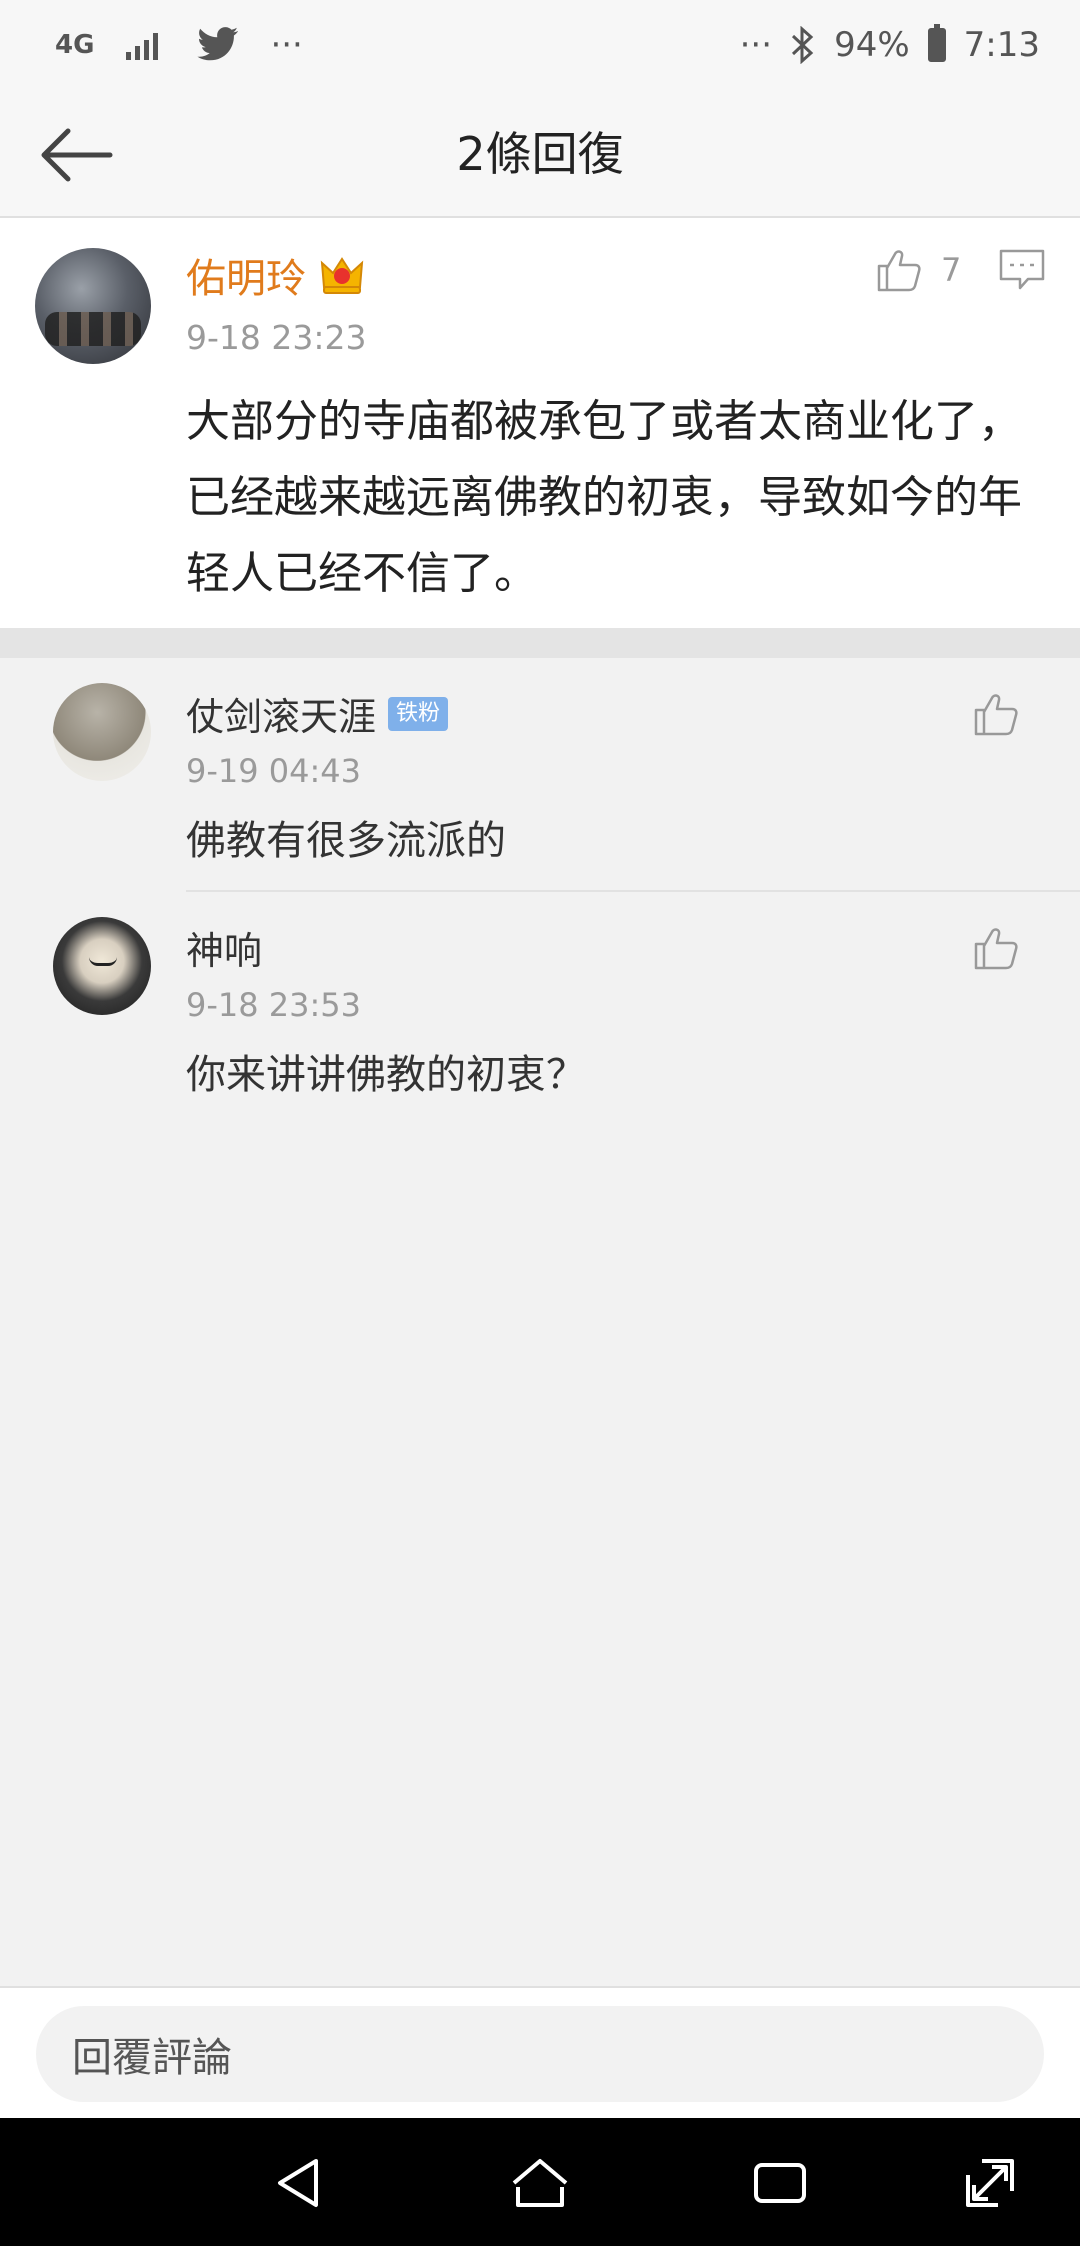 Image resolution: width=1080 pixels, height=2246 pixels. I want to click on reply-text: 你来讲讲佛教的初衷？, so click(386, 1075).